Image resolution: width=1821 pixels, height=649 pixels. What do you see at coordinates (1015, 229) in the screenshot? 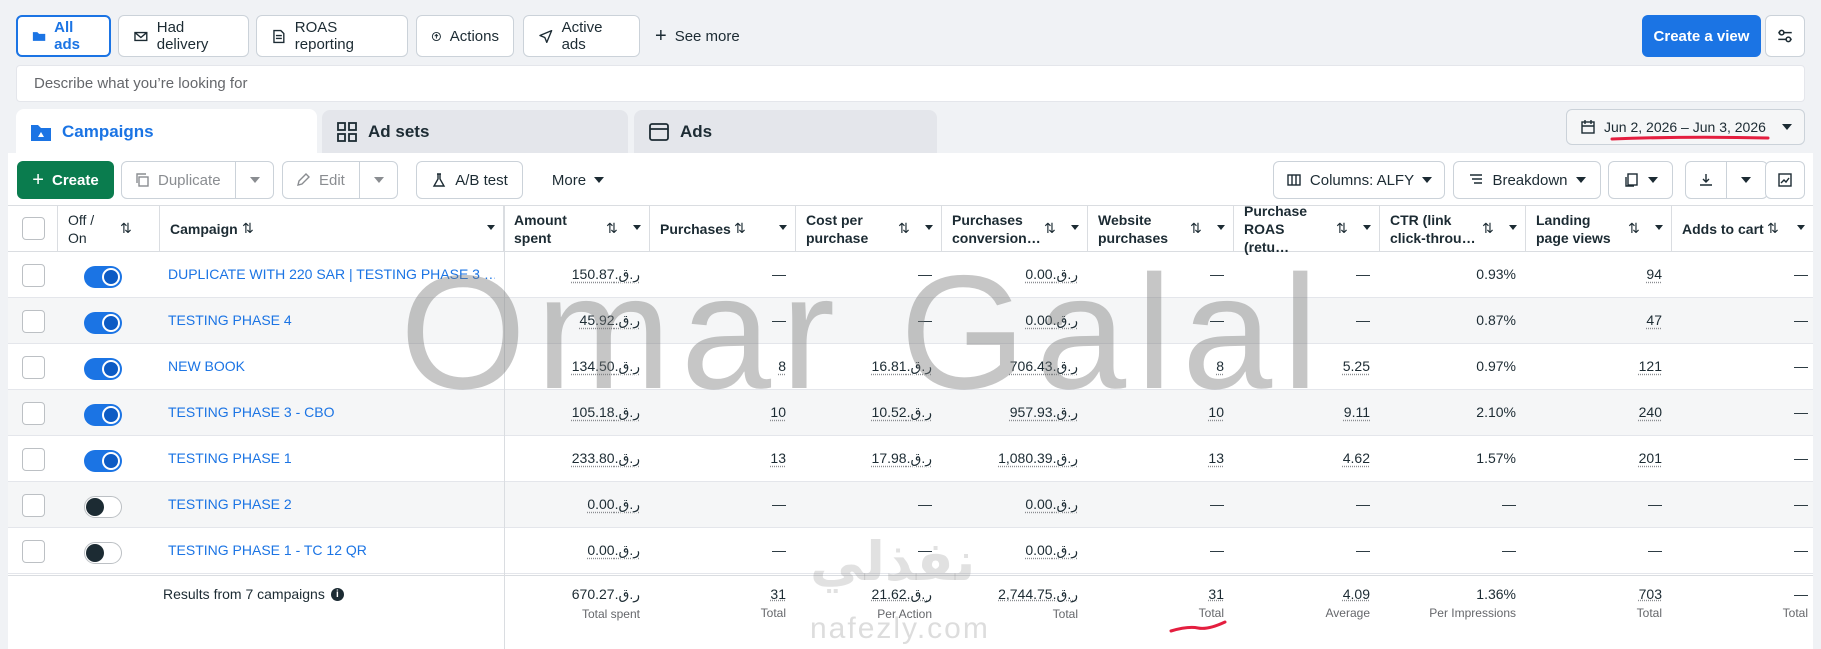
I see `header-purchases-conversion: Purchases conversion… ⇅` at bounding box center [1015, 229].